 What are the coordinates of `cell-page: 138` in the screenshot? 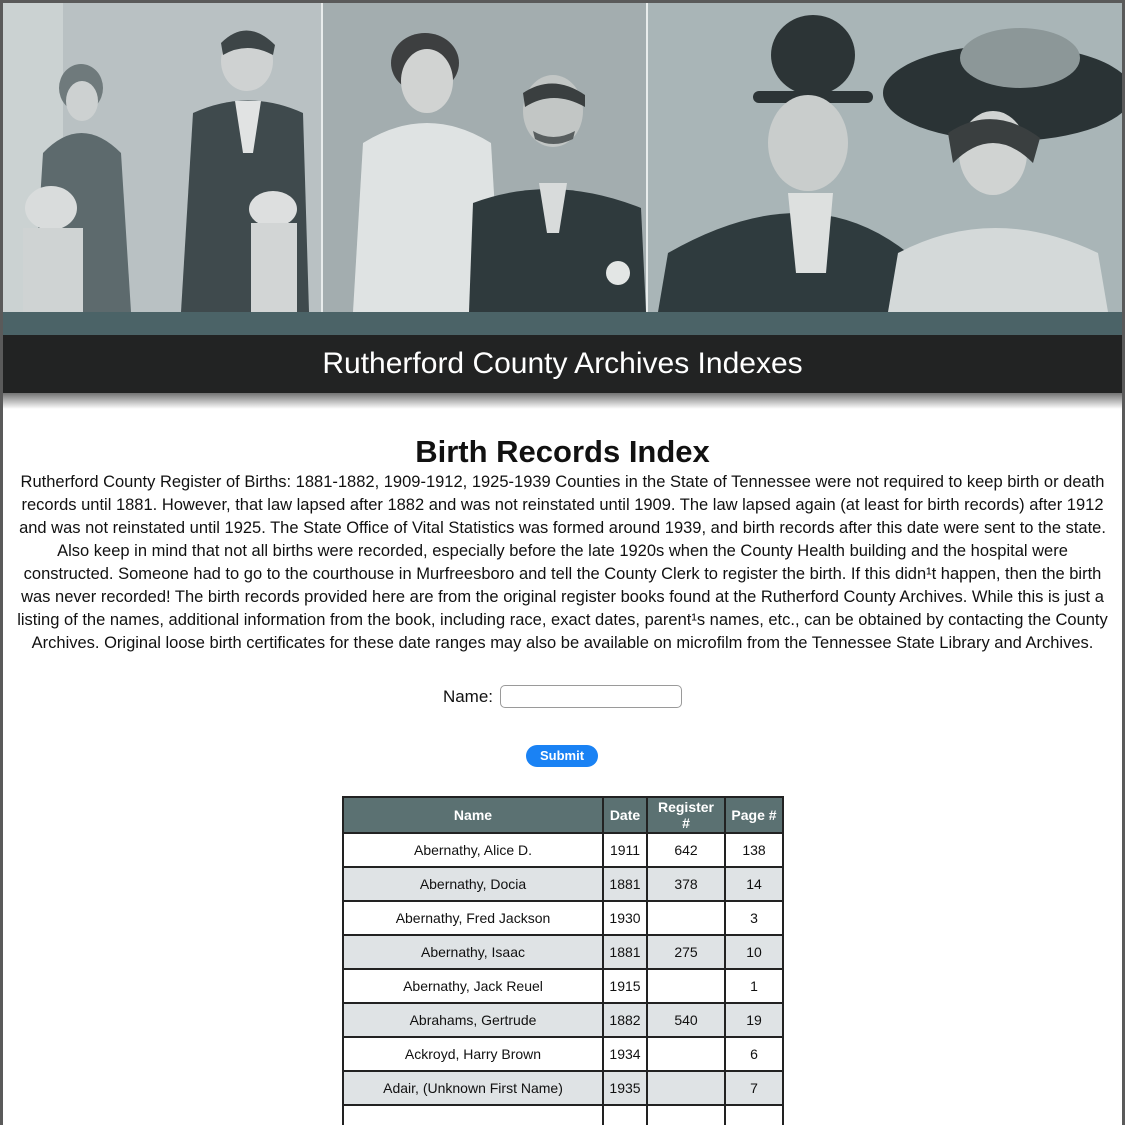 It's located at (754, 850).